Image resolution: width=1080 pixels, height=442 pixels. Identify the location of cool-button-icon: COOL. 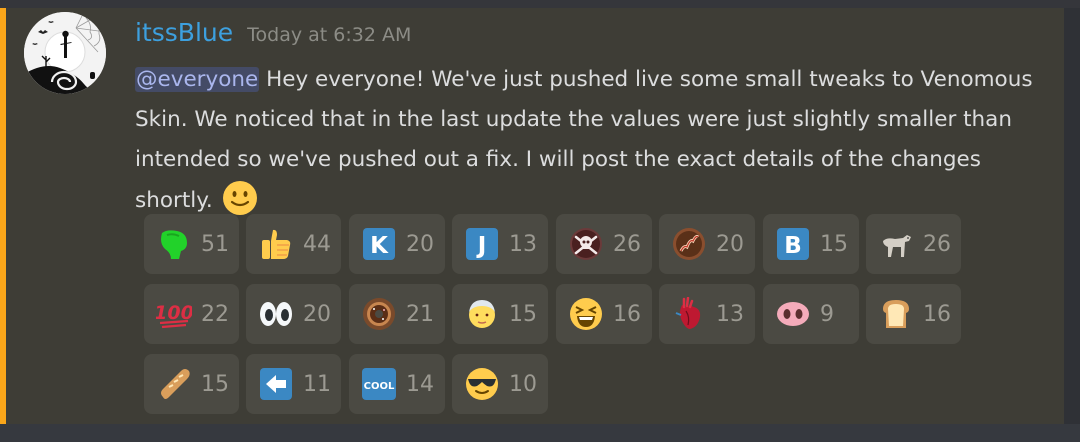
(379, 384).